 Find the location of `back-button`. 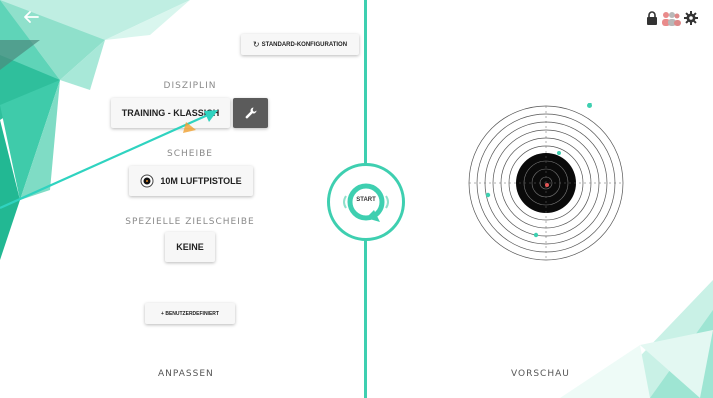

back-button is located at coordinates (31, 17).